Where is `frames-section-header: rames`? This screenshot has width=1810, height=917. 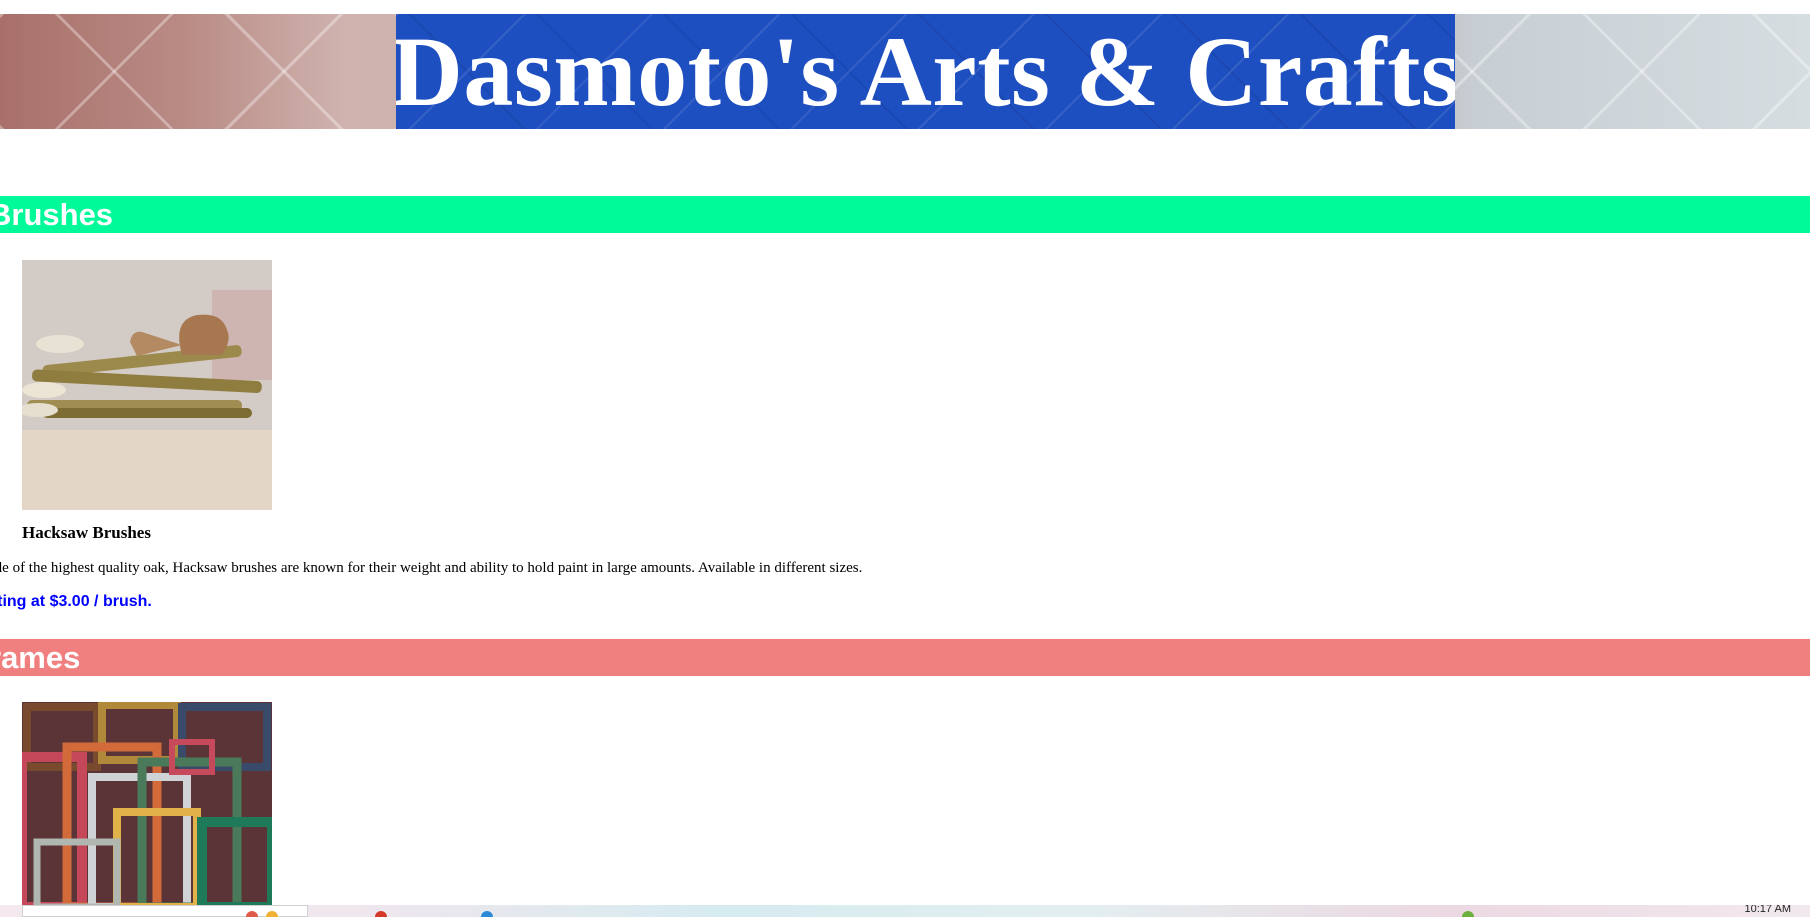 frames-section-header: rames is located at coordinates (905, 657).